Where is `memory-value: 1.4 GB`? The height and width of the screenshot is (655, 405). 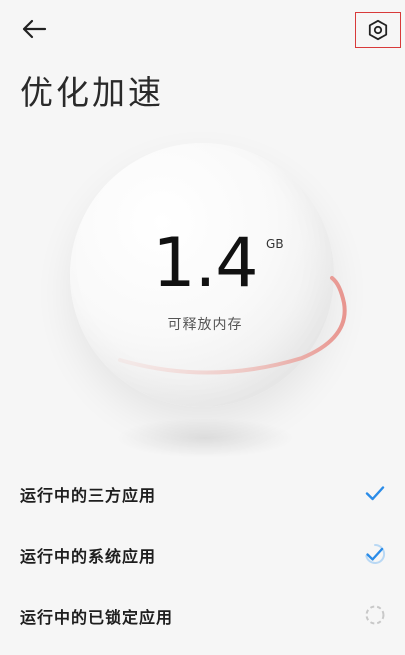 memory-value: 1.4 GB is located at coordinates (205, 264).